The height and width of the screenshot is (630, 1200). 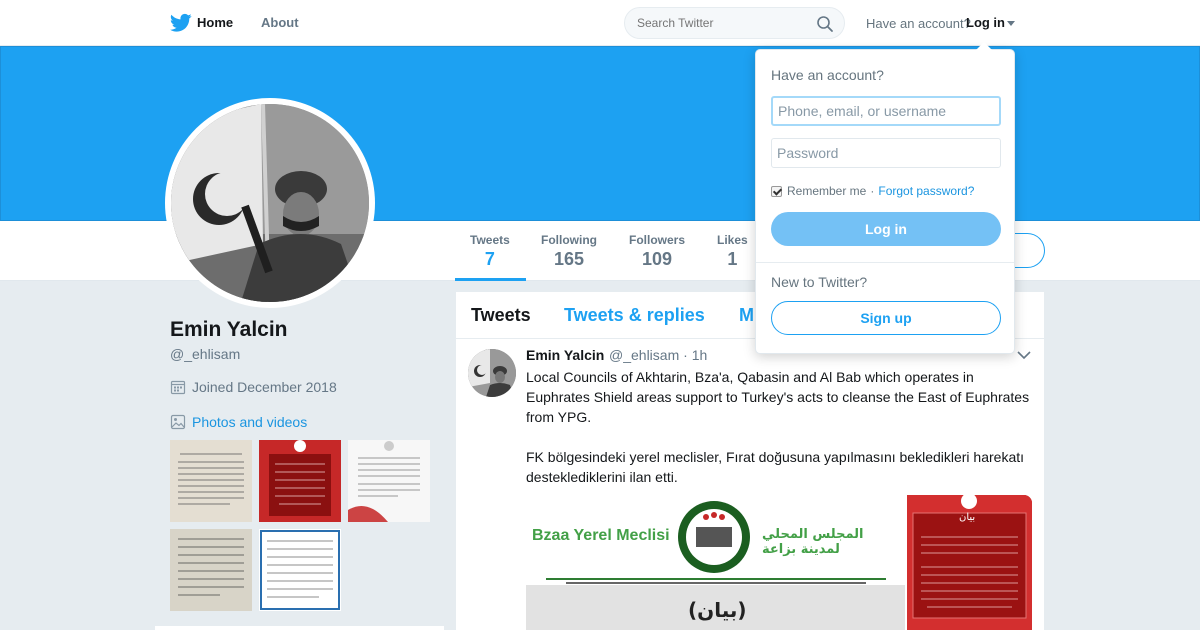 I want to click on stat-value: 7, so click(x=489, y=259).